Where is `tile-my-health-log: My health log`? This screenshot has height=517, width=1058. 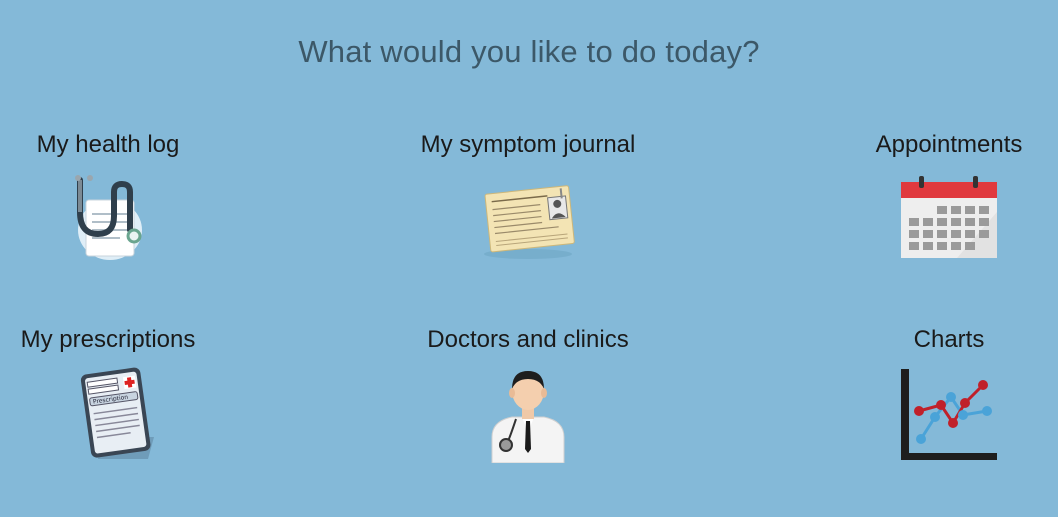 tile-my-health-log: My health log is located at coordinates (119, 199).